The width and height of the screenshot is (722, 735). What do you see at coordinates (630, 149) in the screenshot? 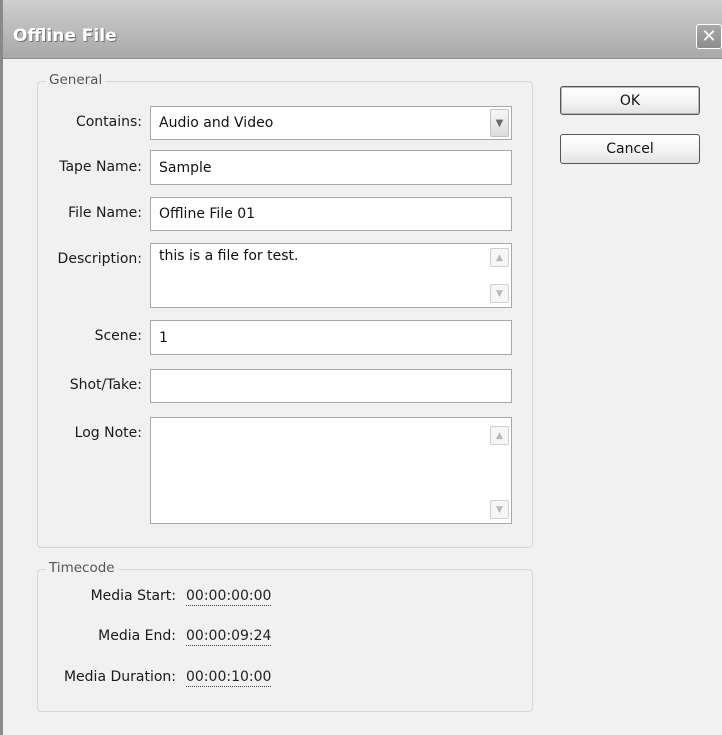
I see `cancel-button: Cancel` at bounding box center [630, 149].